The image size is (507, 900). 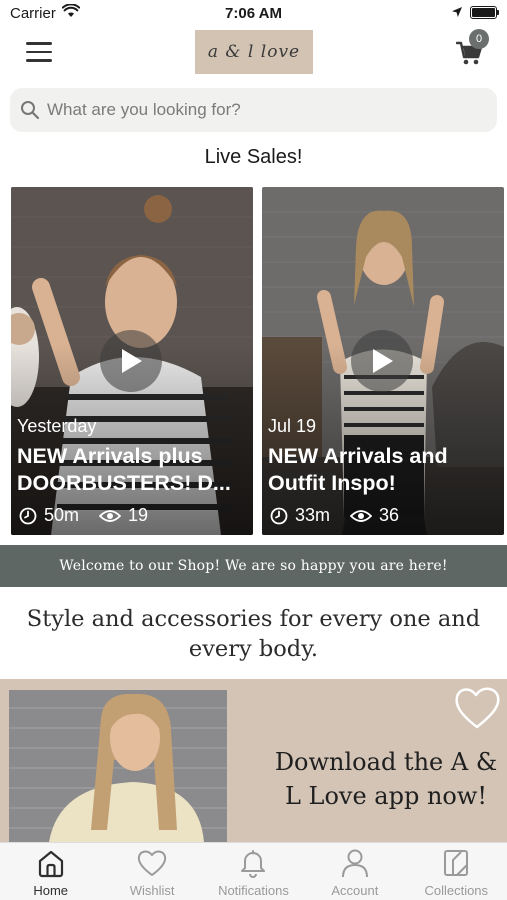 I want to click on heart-icon, so click(x=152, y=863).